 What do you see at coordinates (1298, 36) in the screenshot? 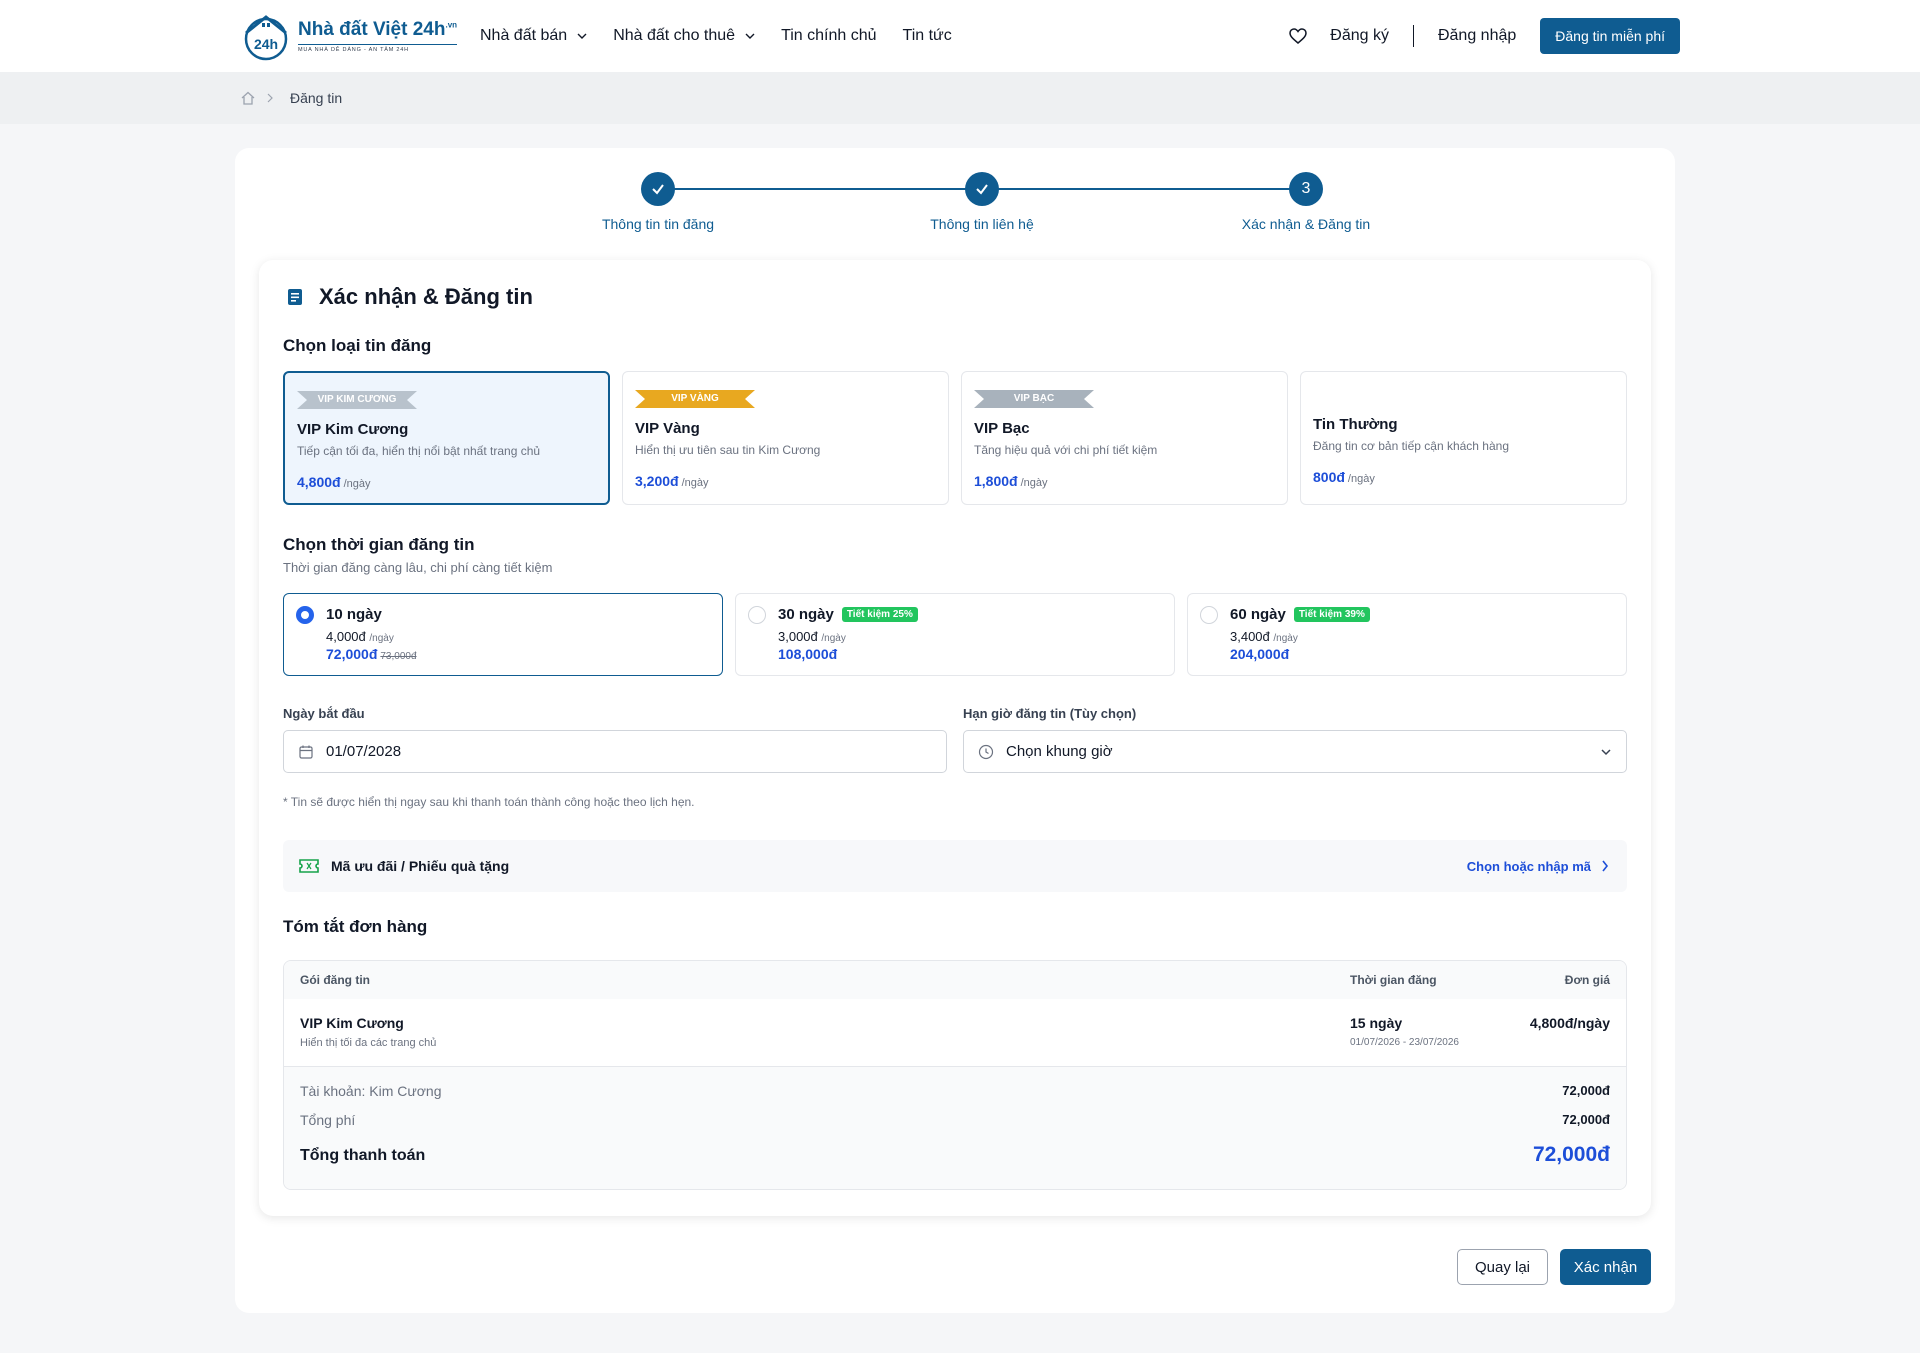
I see `heart-icon` at bounding box center [1298, 36].